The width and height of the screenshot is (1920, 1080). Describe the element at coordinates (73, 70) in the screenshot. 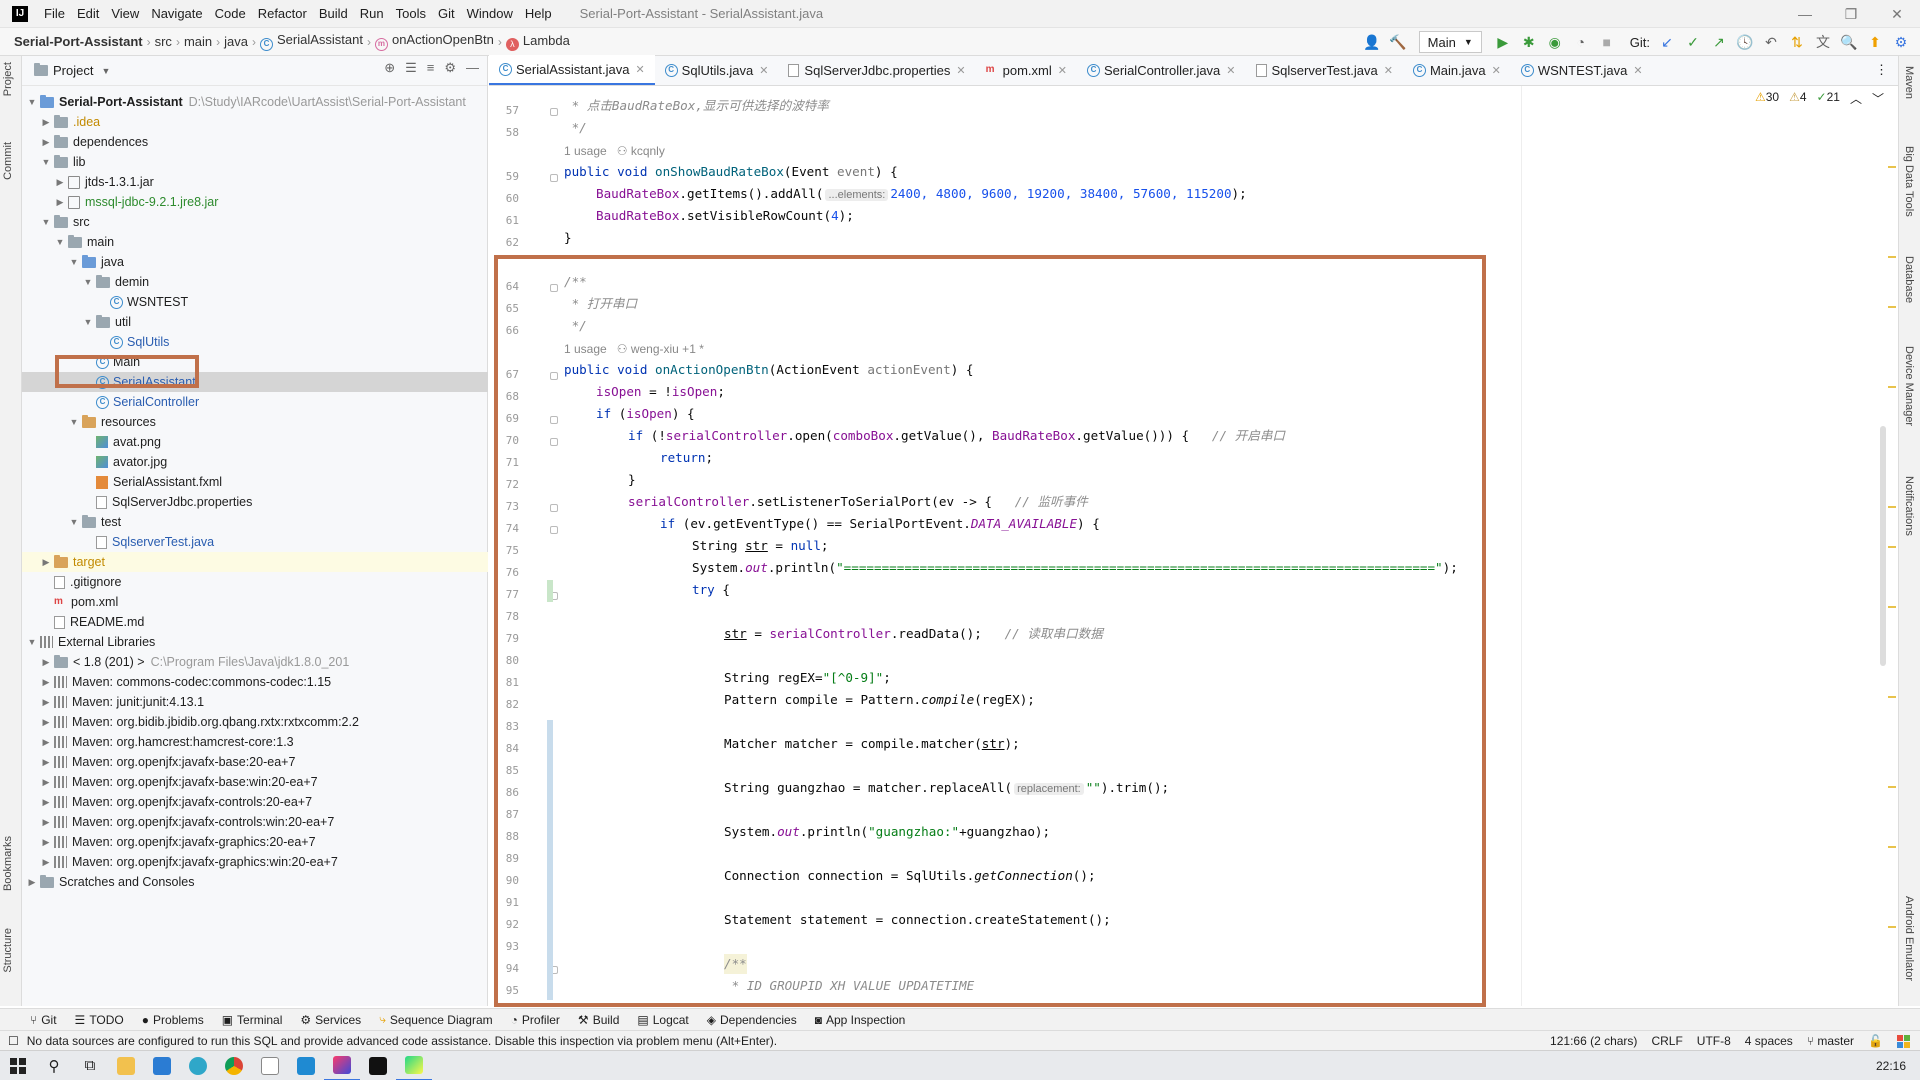

I see `project-panel-title: Project` at that location.